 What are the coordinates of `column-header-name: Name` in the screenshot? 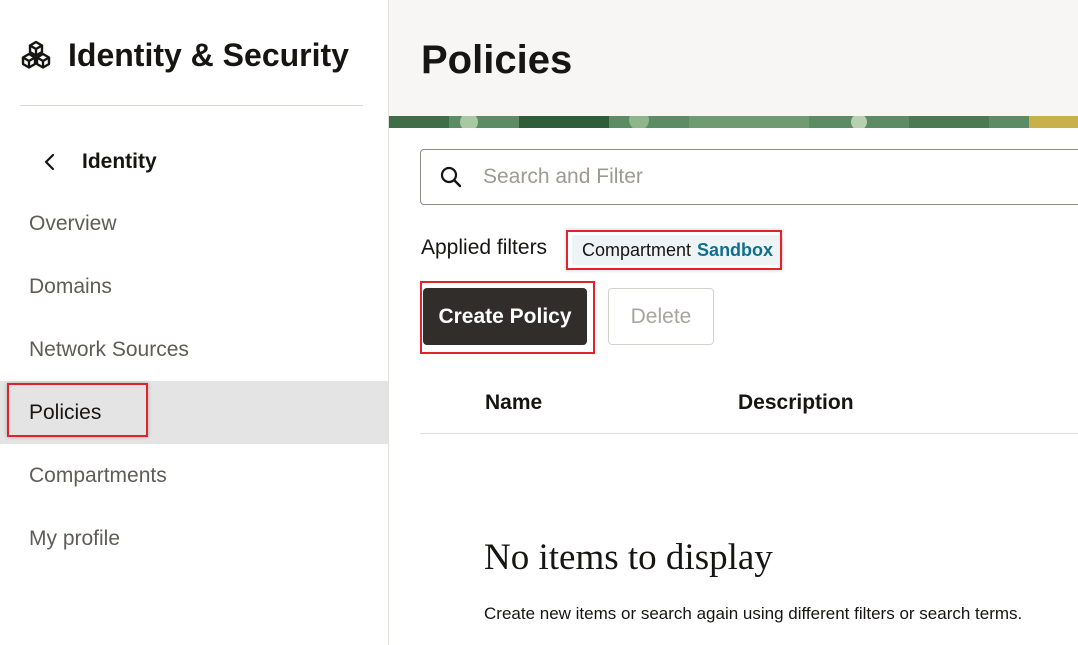 It's located at (513, 403).